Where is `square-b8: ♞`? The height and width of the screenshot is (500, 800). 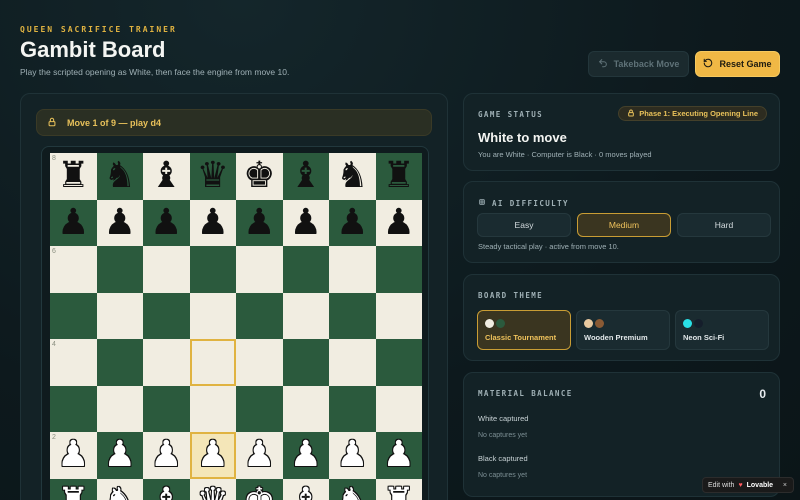 square-b8: ♞ is located at coordinates (119, 176).